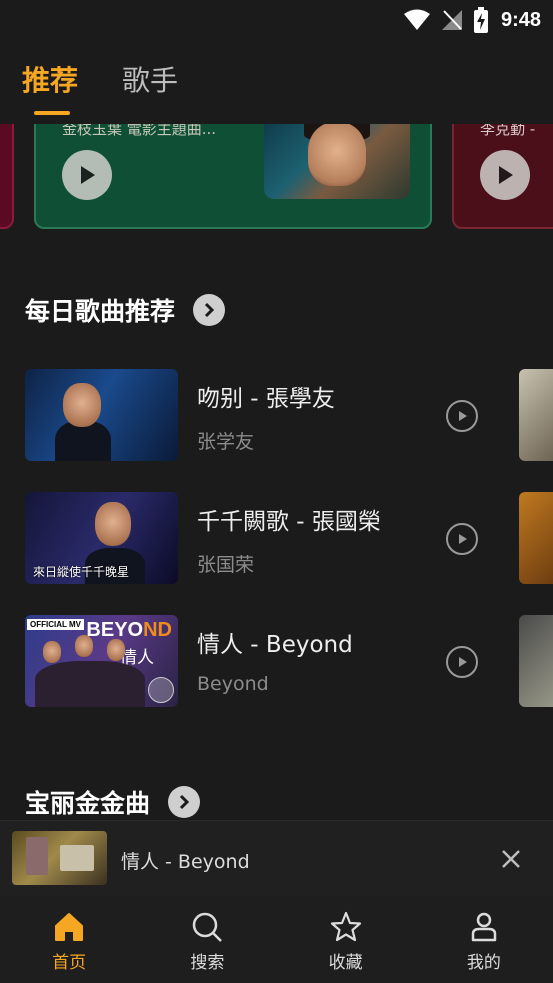 Image resolution: width=553 pixels, height=983 pixels. Describe the element at coordinates (472, 20) in the screenshot. I see `status-icons: 9:48` at that location.